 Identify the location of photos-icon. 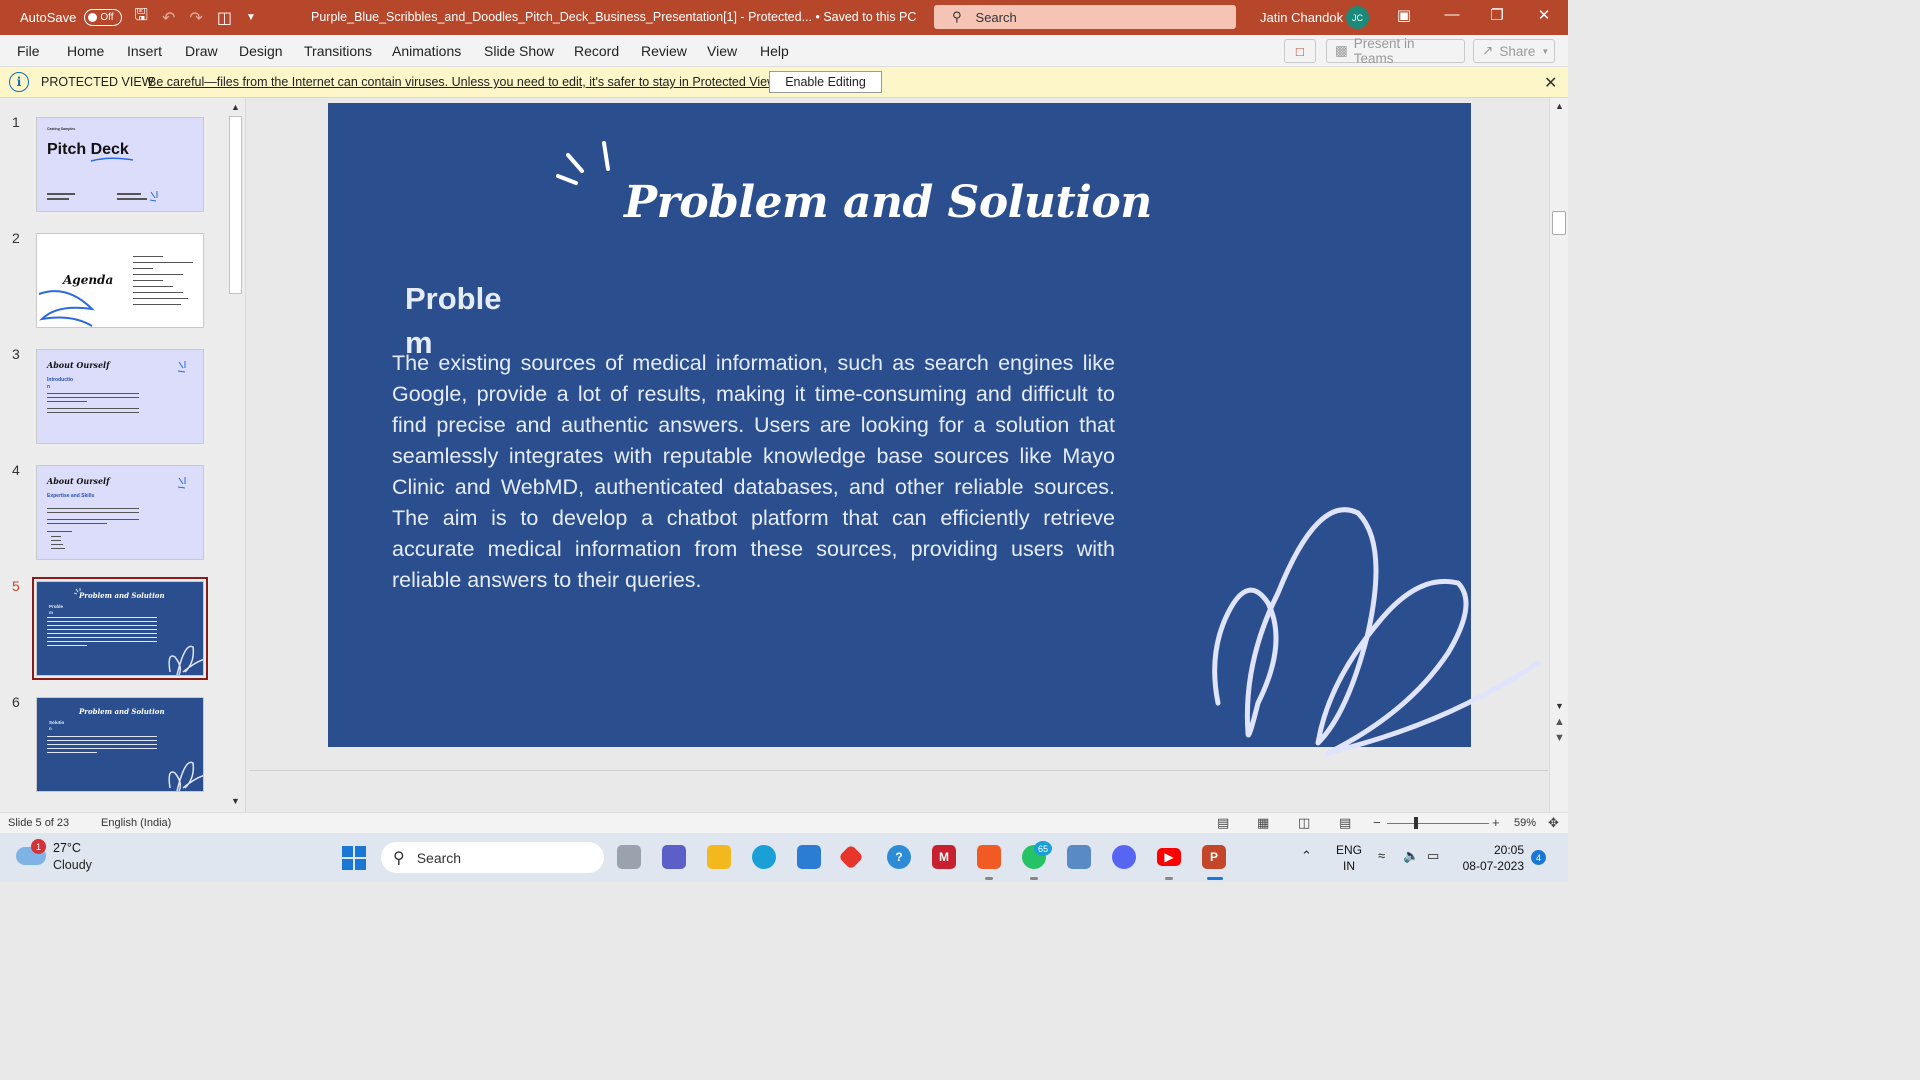
(1079, 857).